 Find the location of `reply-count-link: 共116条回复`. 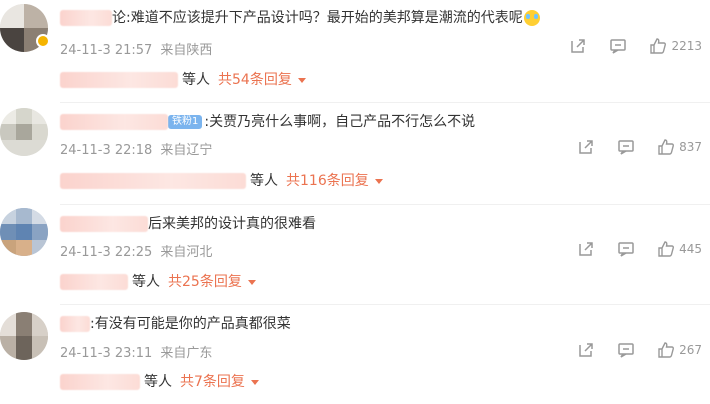

reply-count-link: 共116条回复 is located at coordinates (327, 181).